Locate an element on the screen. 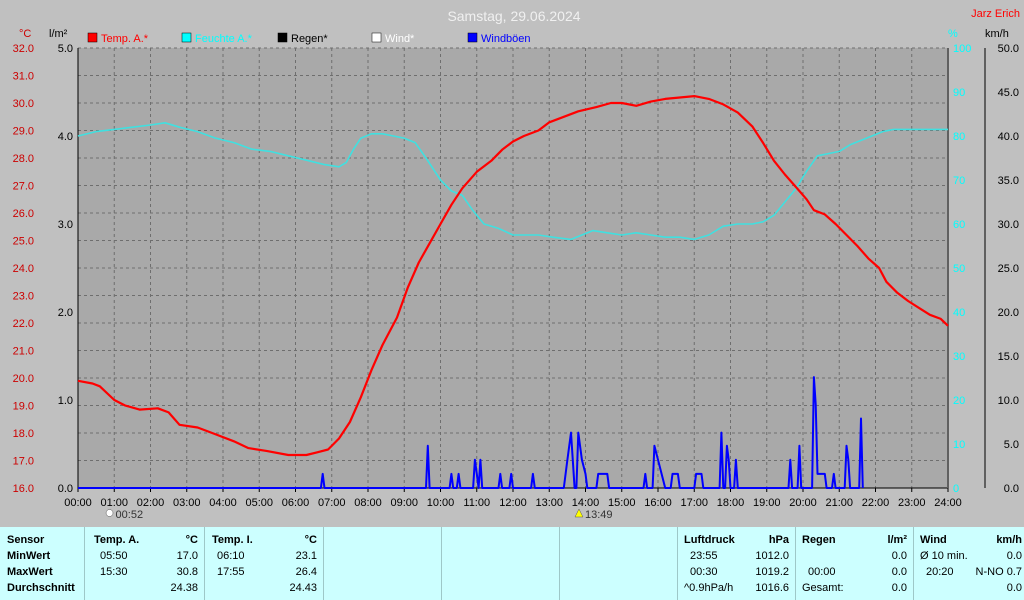 This screenshot has height=600, width=1024. marker-time-label: 00:52 is located at coordinates (130, 515).